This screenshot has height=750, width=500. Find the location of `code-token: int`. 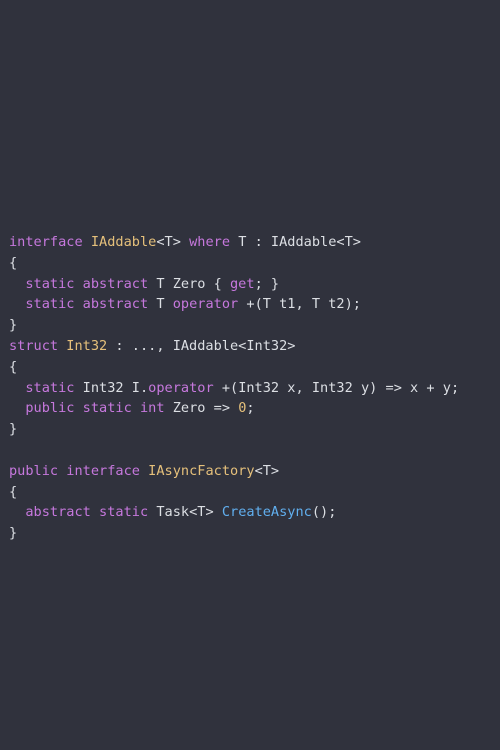

code-token: int is located at coordinates (152, 408).